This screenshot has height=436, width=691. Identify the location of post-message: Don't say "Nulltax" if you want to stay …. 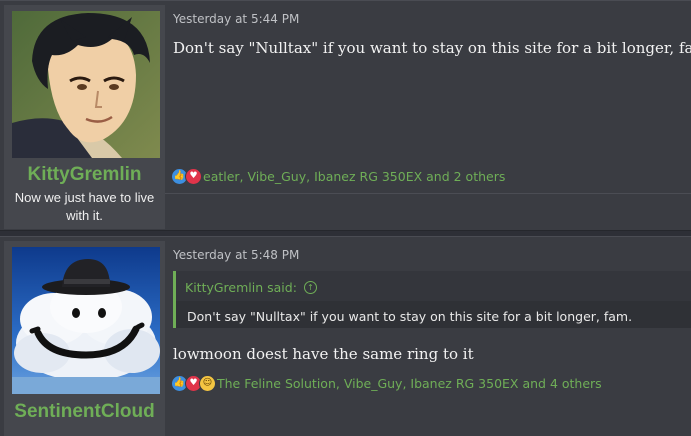
(432, 48).